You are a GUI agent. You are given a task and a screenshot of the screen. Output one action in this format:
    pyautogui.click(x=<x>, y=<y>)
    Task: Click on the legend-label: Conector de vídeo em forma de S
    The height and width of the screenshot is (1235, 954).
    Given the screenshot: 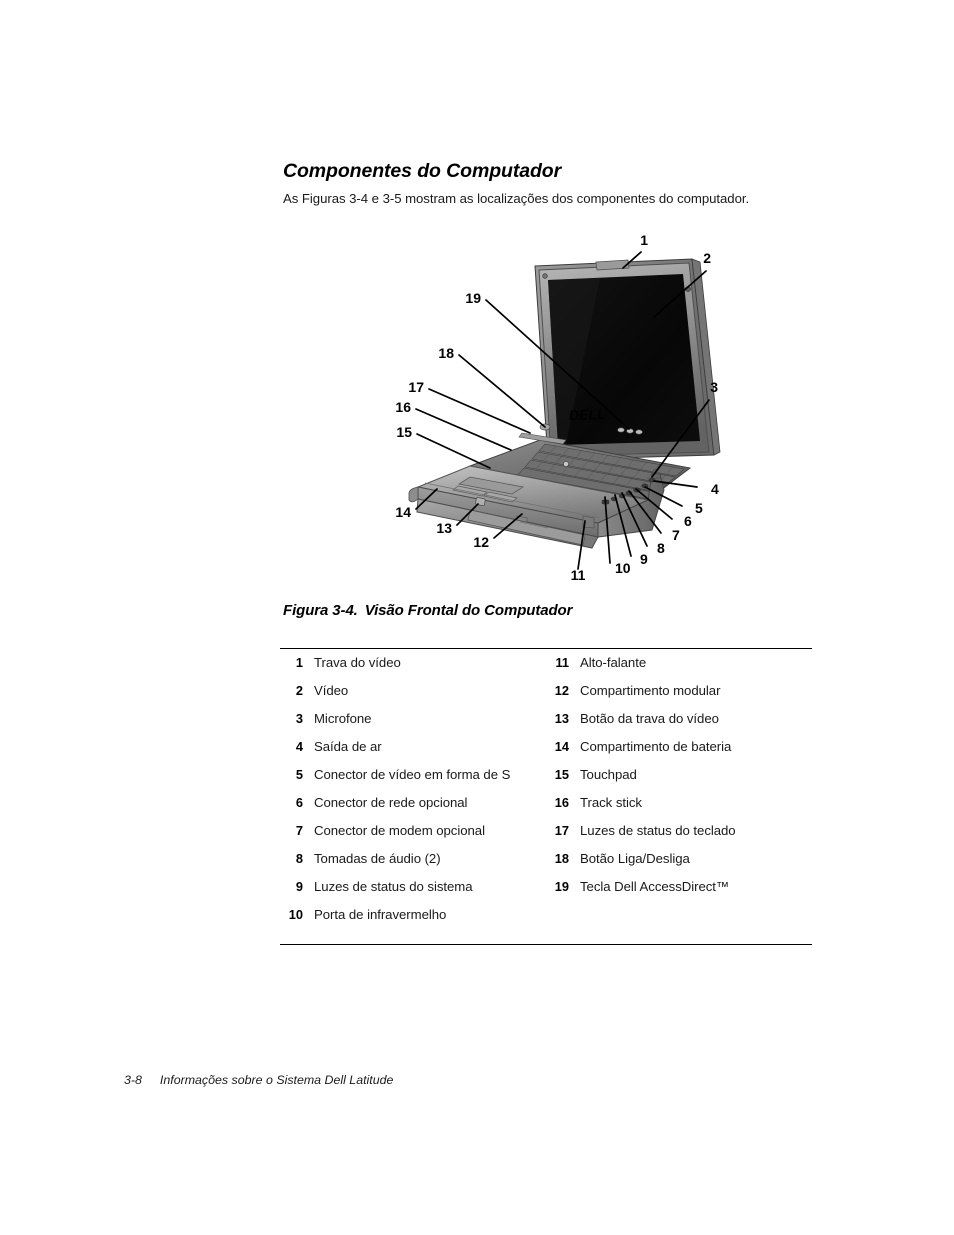 What is the action you would take?
    pyautogui.click(x=412, y=774)
    